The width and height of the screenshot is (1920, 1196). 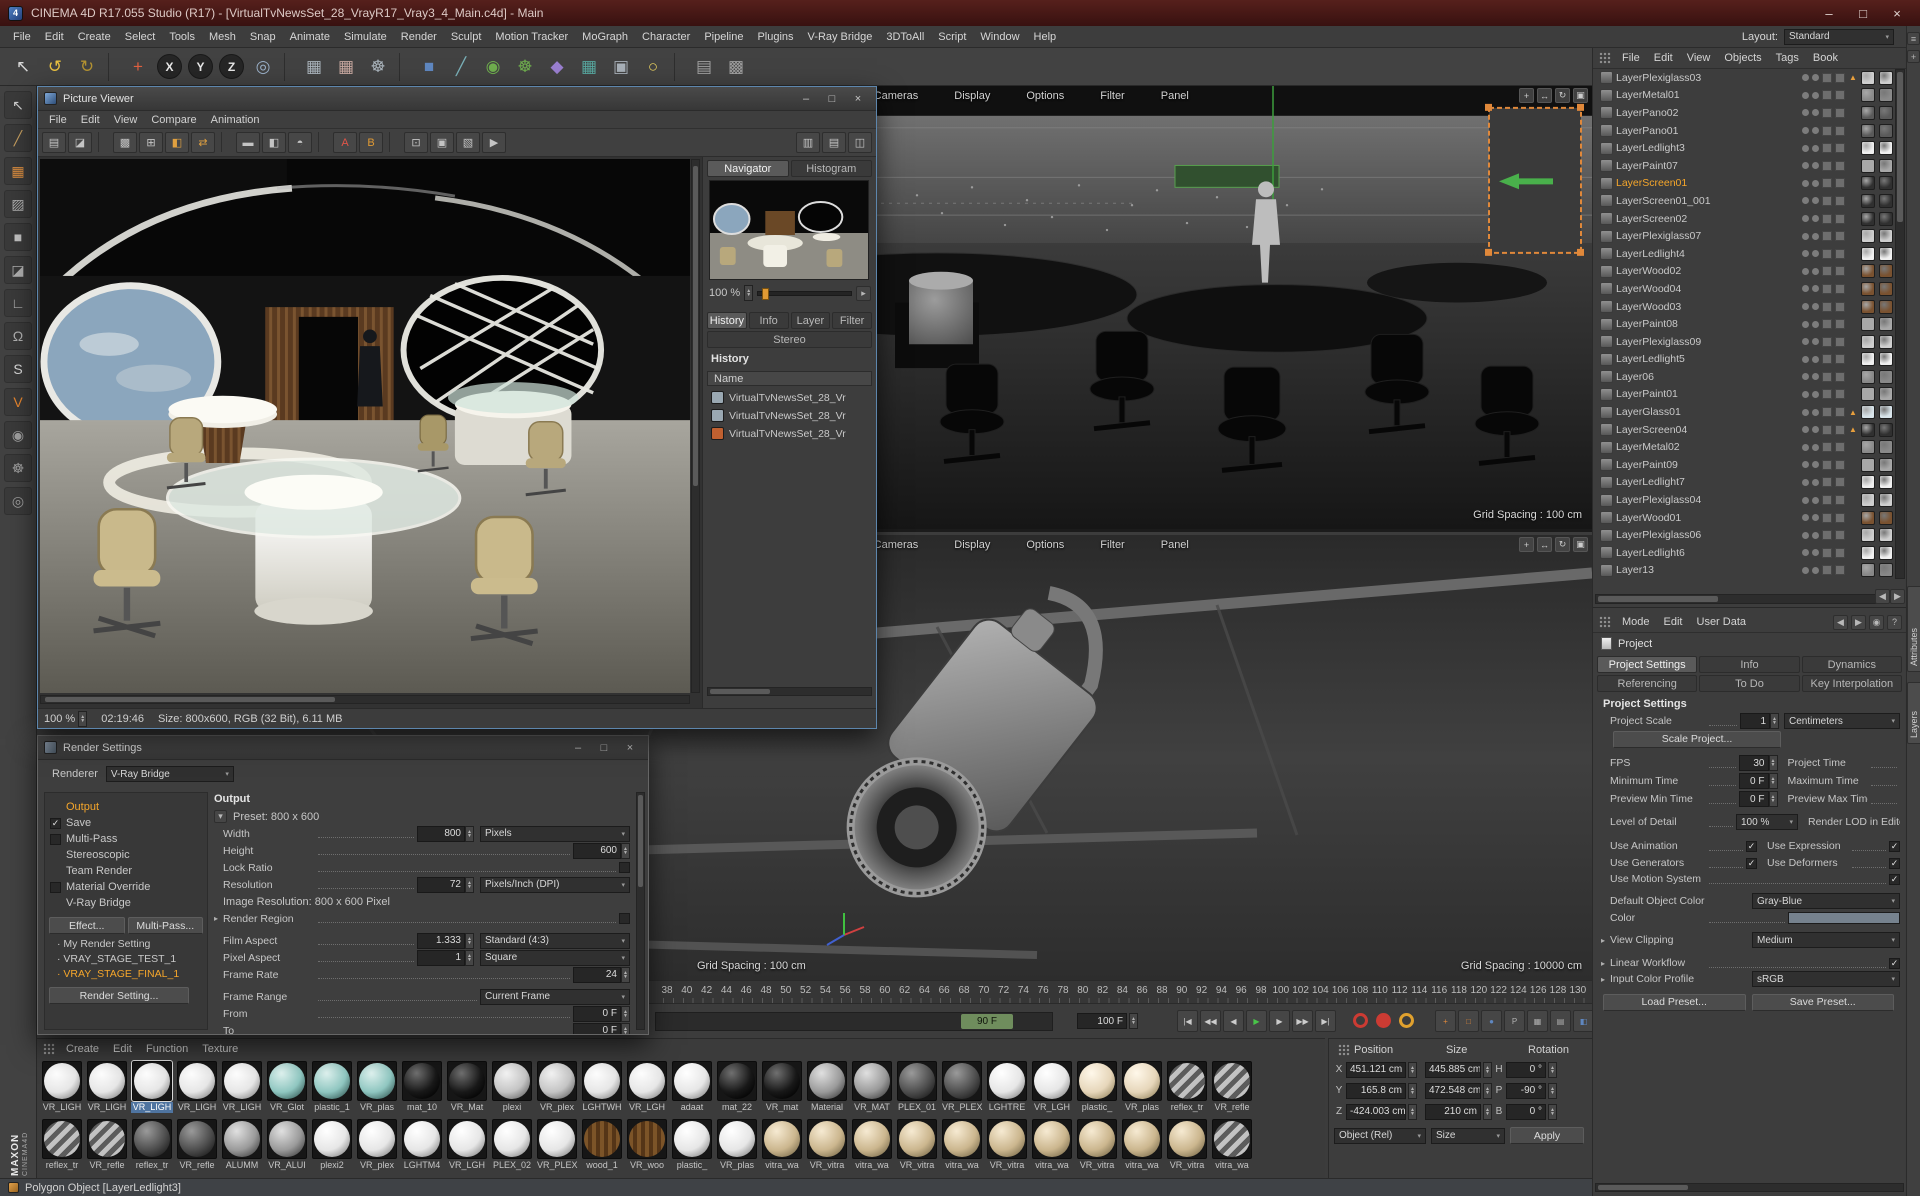 I want to click on rs-close-button: ×, so click(x=630, y=747).